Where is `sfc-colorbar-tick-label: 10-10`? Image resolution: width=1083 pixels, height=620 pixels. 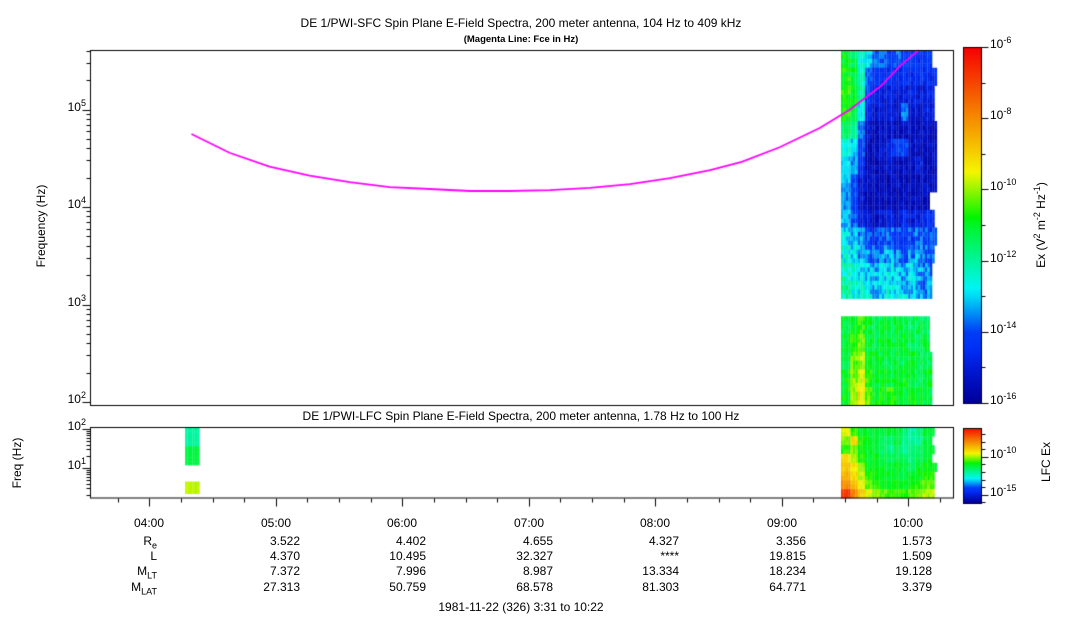 sfc-colorbar-tick-label: 10-10 is located at coordinates (1003, 185).